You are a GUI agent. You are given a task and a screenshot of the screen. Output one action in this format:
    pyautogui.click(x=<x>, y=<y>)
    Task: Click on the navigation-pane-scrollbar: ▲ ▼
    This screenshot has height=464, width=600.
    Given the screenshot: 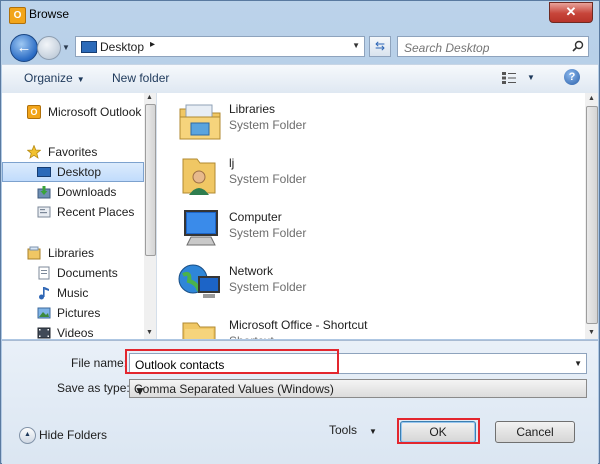 What is the action you would take?
    pyautogui.click(x=150, y=216)
    